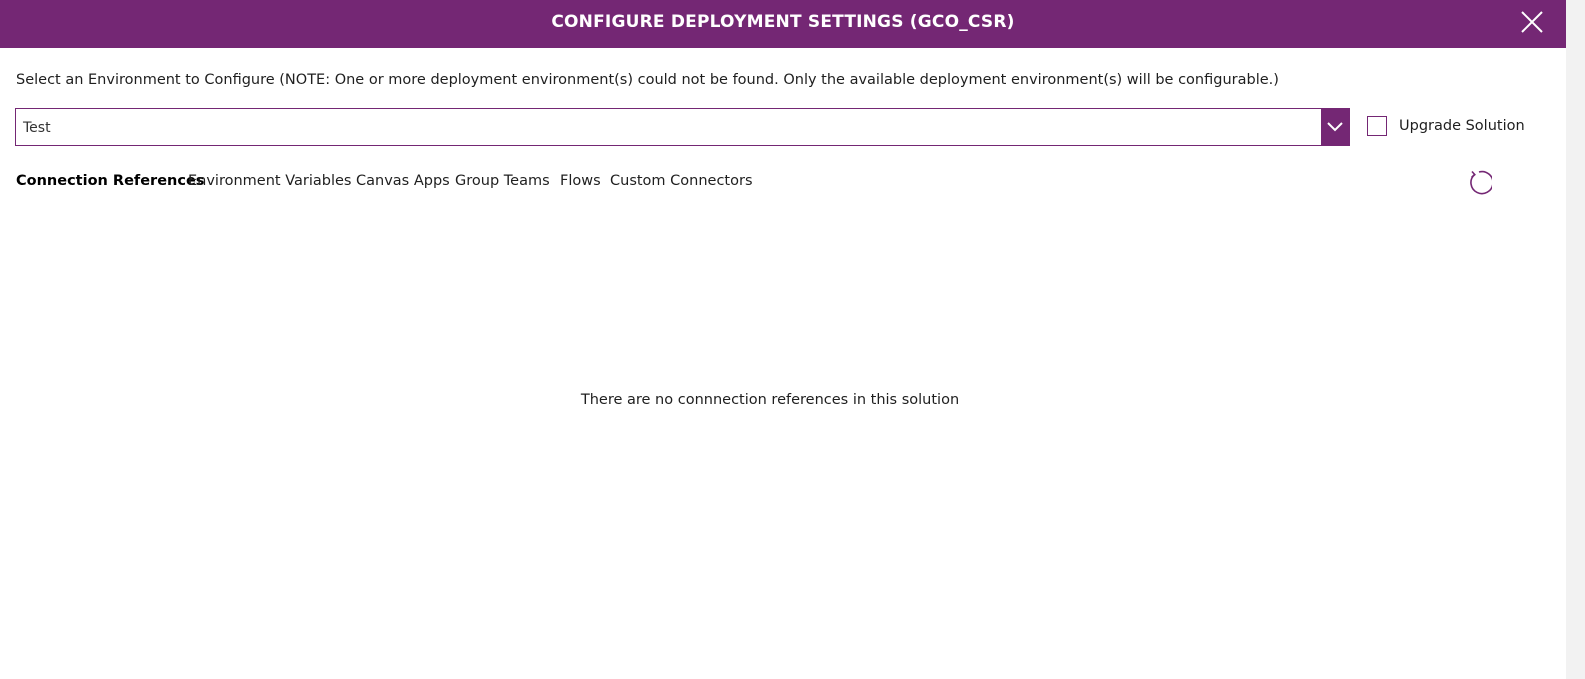  Describe the element at coordinates (580, 181) in the screenshot. I see `tab-flows: Flows` at that location.